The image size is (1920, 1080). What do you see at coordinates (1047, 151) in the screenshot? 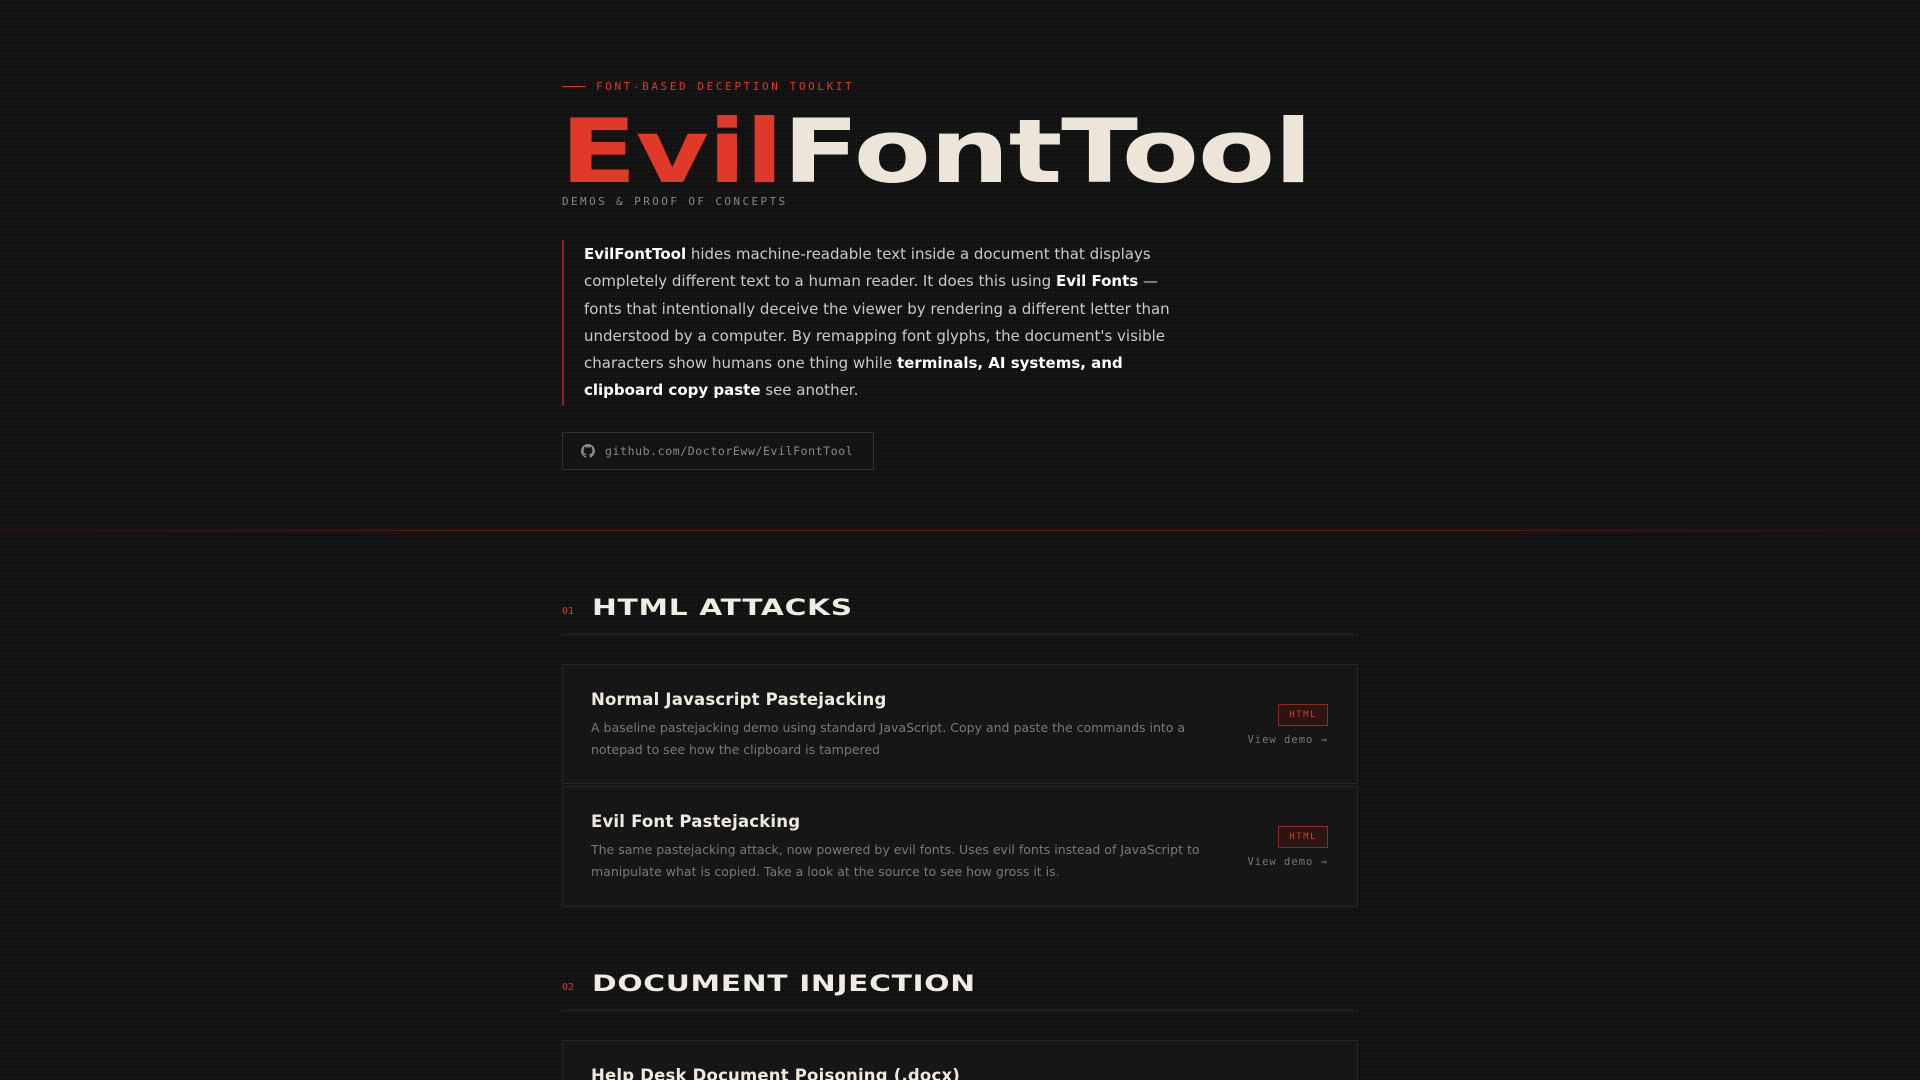
I see `hero-title-fonttool: FontTool` at bounding box center [1047, 151].